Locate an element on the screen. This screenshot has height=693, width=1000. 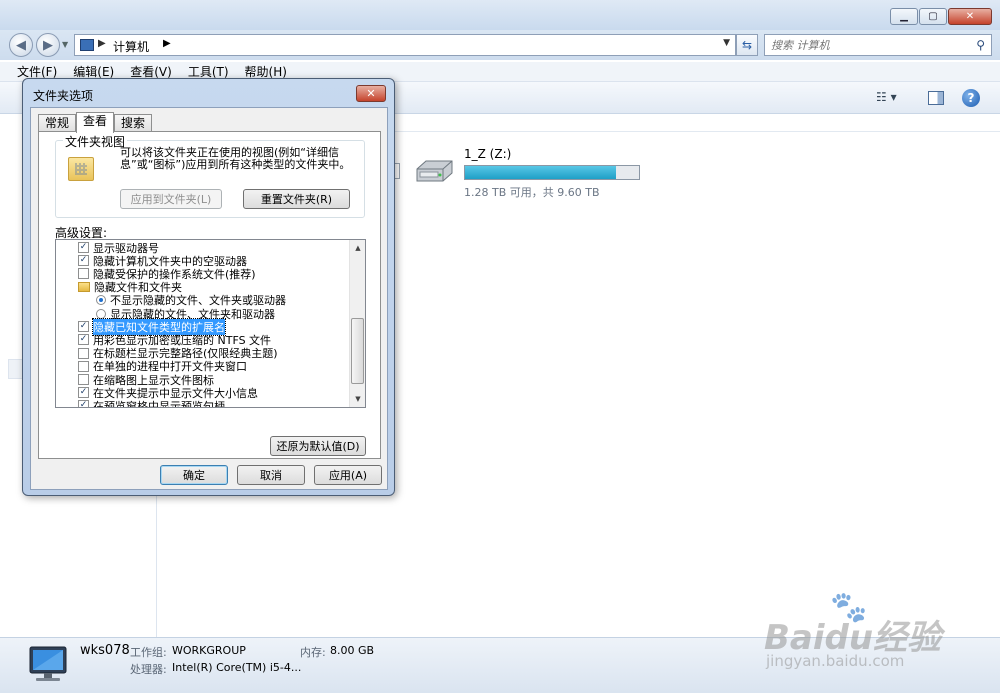
search-icon: ⚲ is located at coordinates (980, 45).